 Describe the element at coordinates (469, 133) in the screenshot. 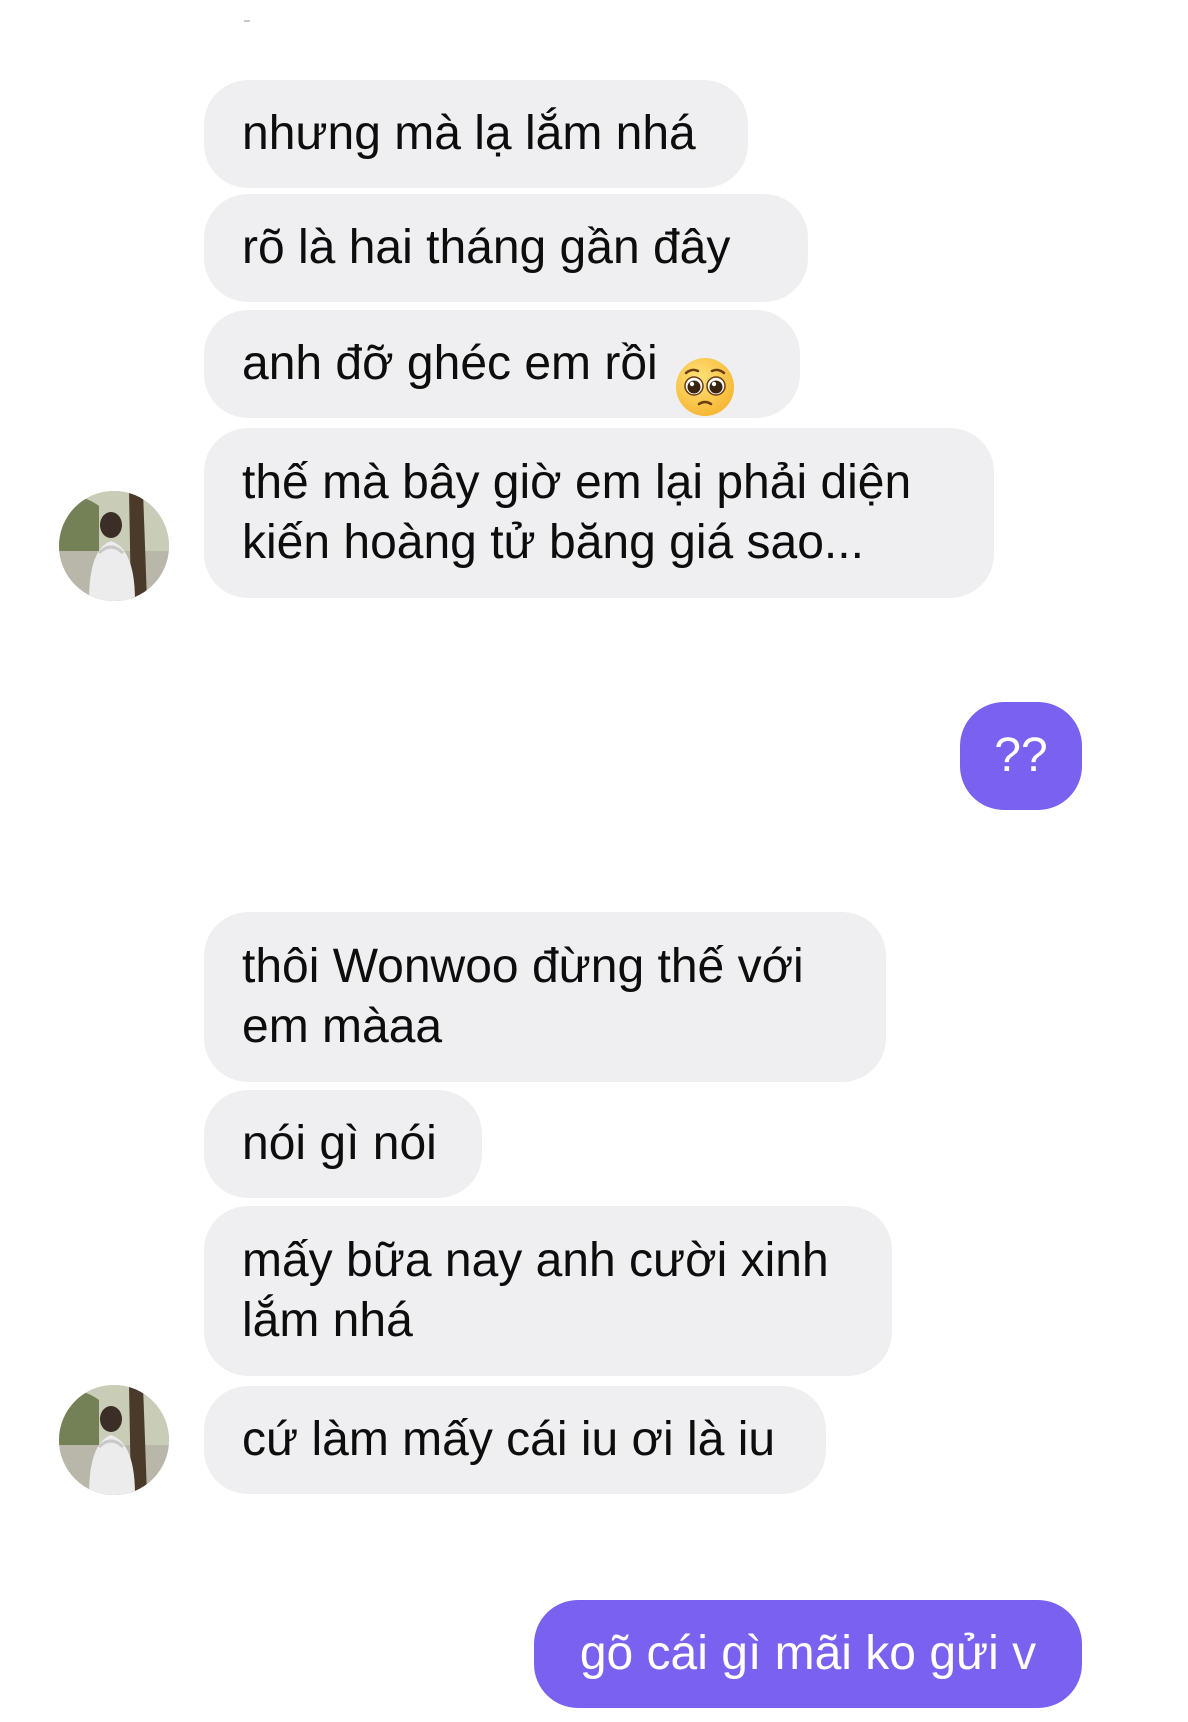

I see `message-text: nhưng mà lạ lắm nhá` at that location.